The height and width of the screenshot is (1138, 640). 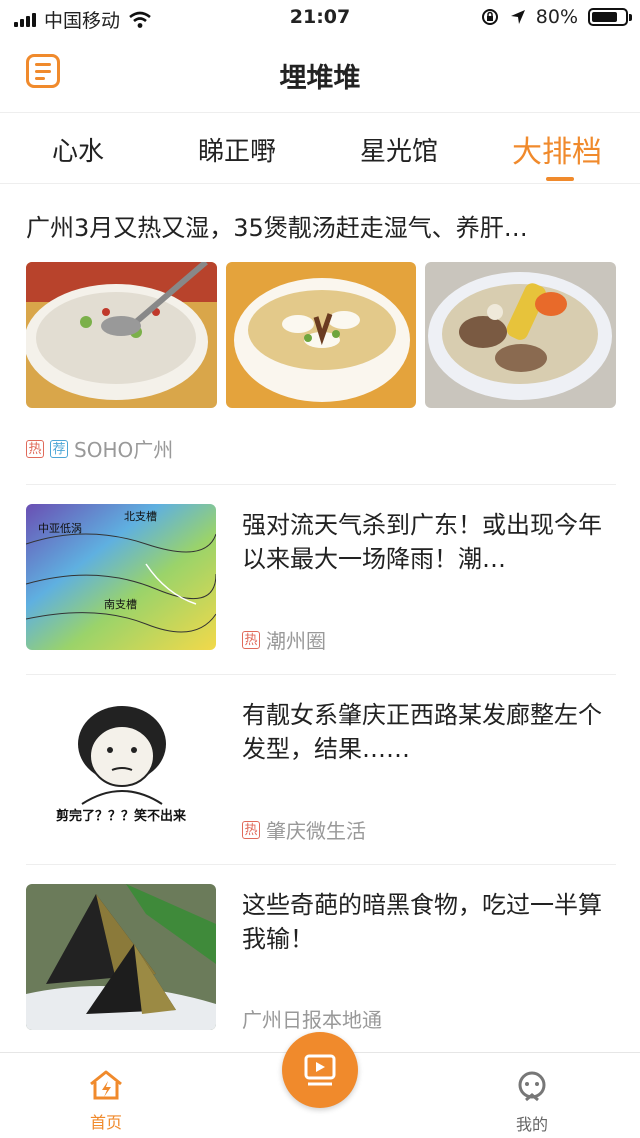 I want to click on map-label: 北支槽, so click(x=140, y=516).